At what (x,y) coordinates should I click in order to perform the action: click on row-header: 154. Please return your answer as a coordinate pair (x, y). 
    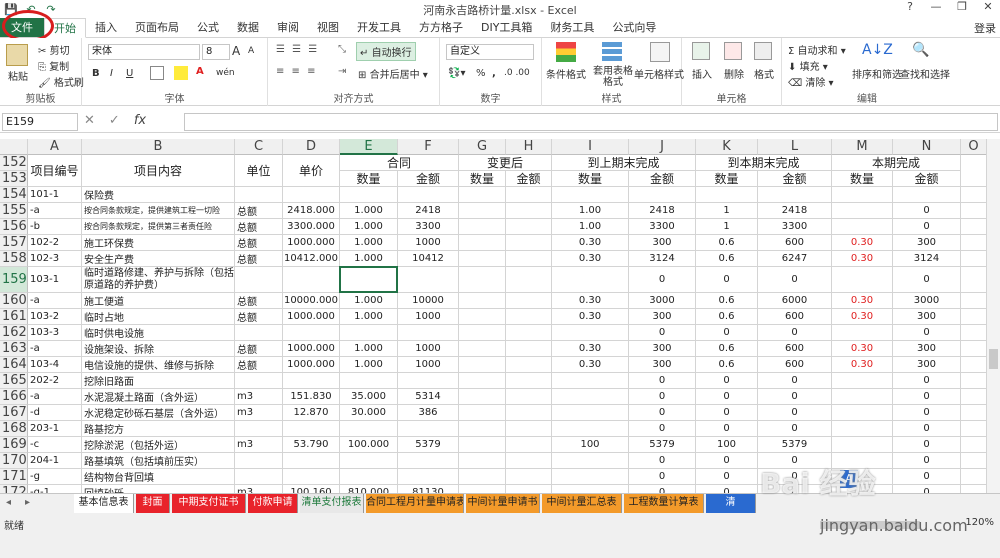
    Looking at the image, I should click on (14, 195).